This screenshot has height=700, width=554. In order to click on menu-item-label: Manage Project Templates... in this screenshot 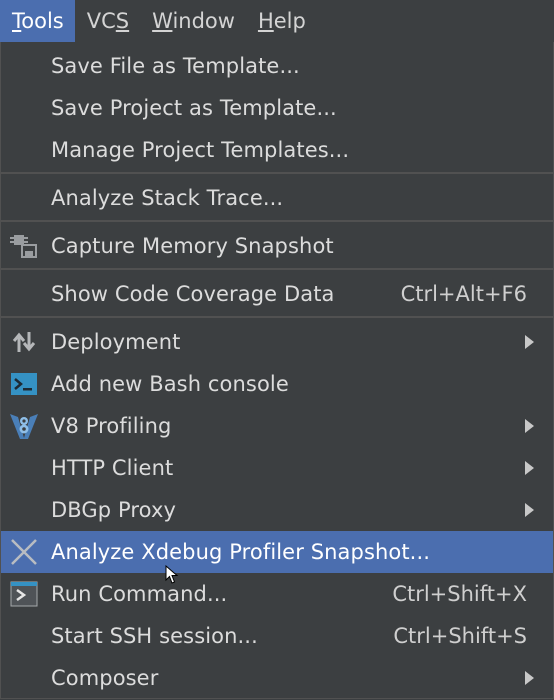, I will do `click(200, 150)`.